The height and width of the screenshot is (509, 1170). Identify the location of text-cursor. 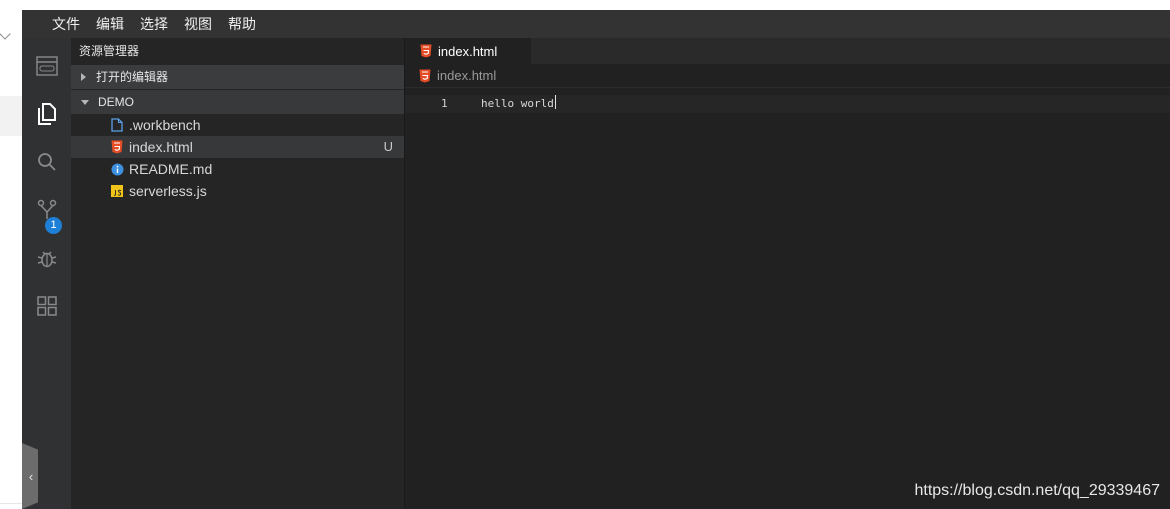
(555, 102).